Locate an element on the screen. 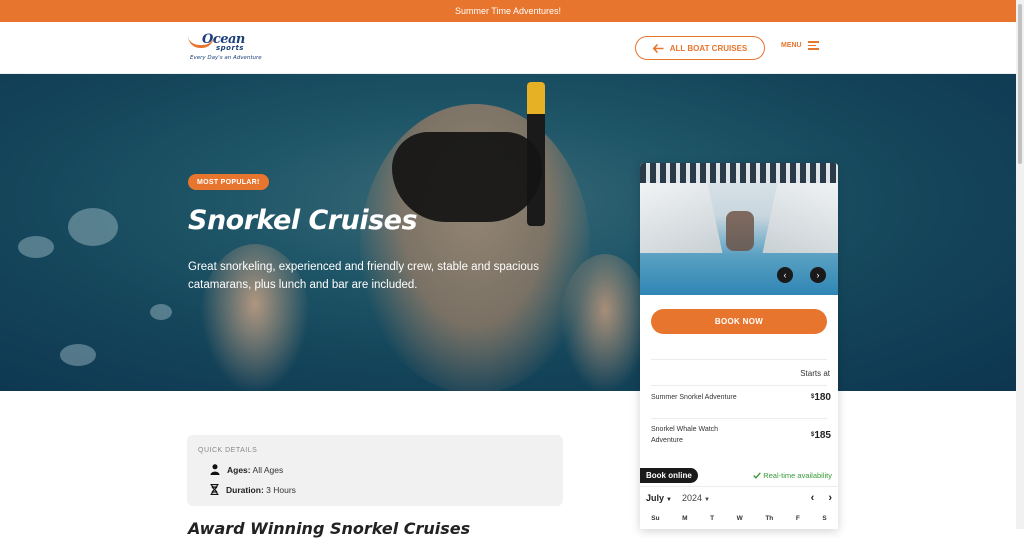 The image size is (1024, 538). ocean-sports-logo: Ocean sports Every Day's an Adventure is located at coordinates (228, 48).